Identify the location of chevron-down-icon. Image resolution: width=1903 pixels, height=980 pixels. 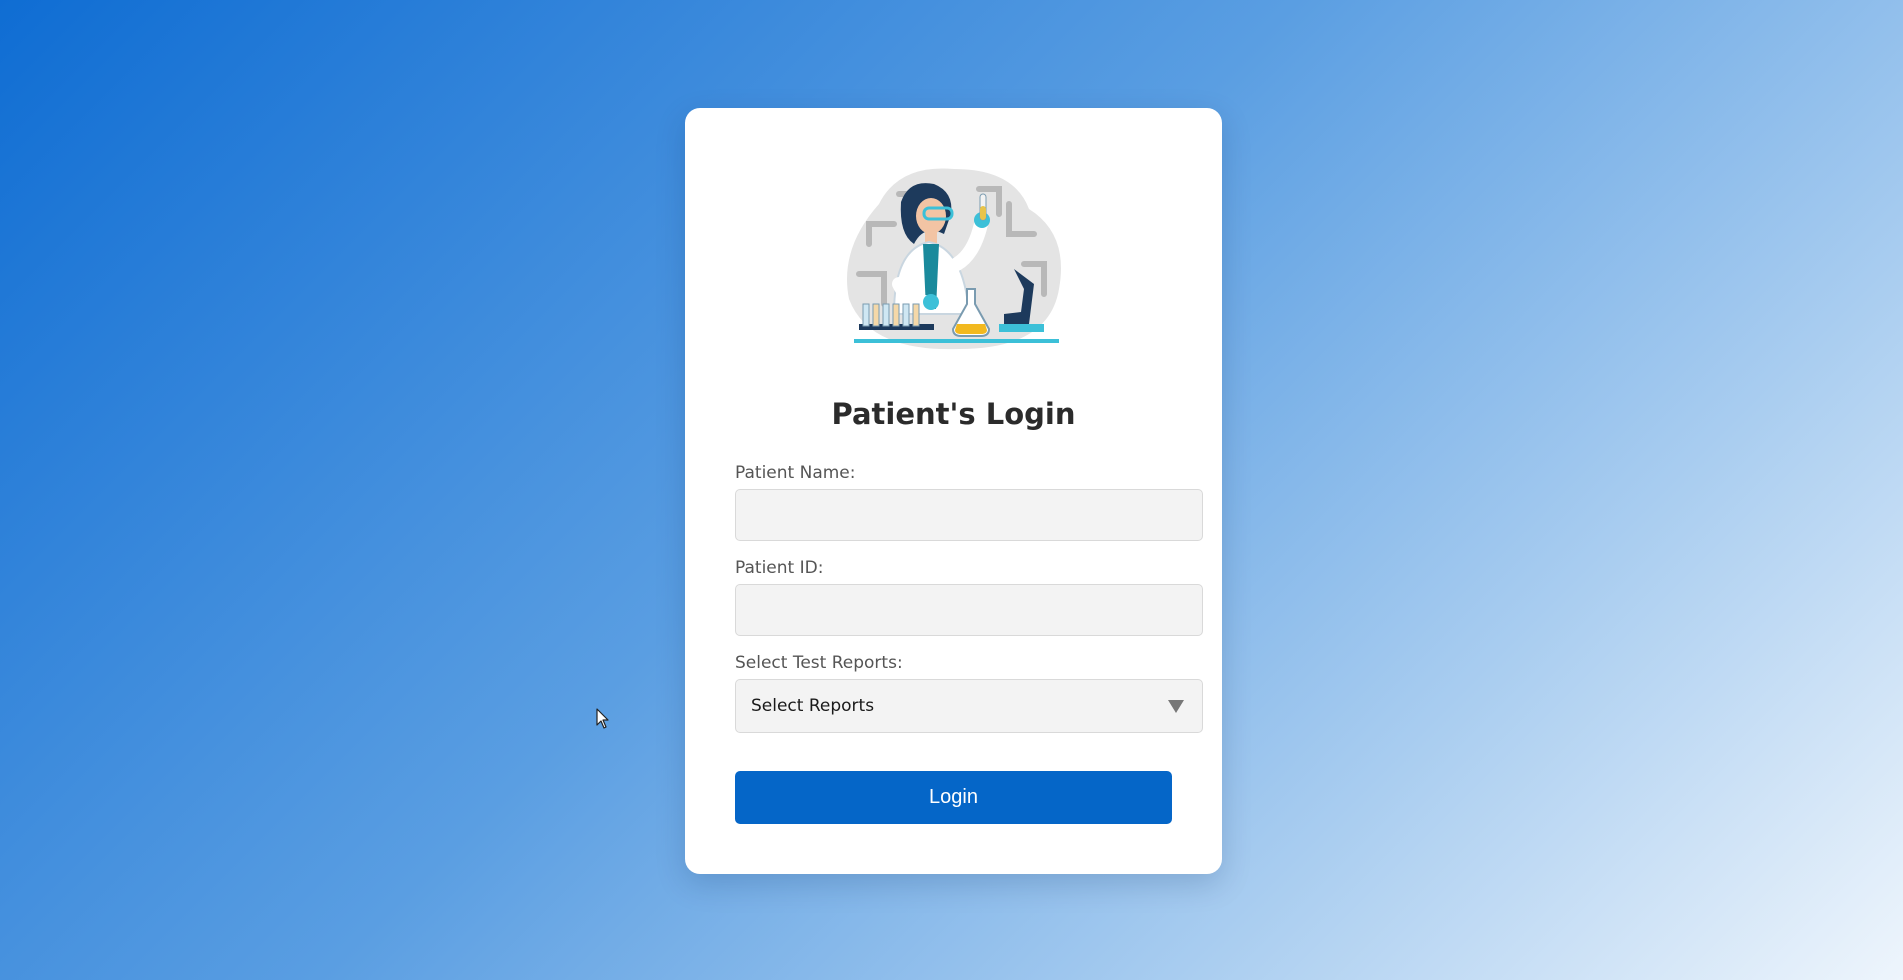
(1176, 706).